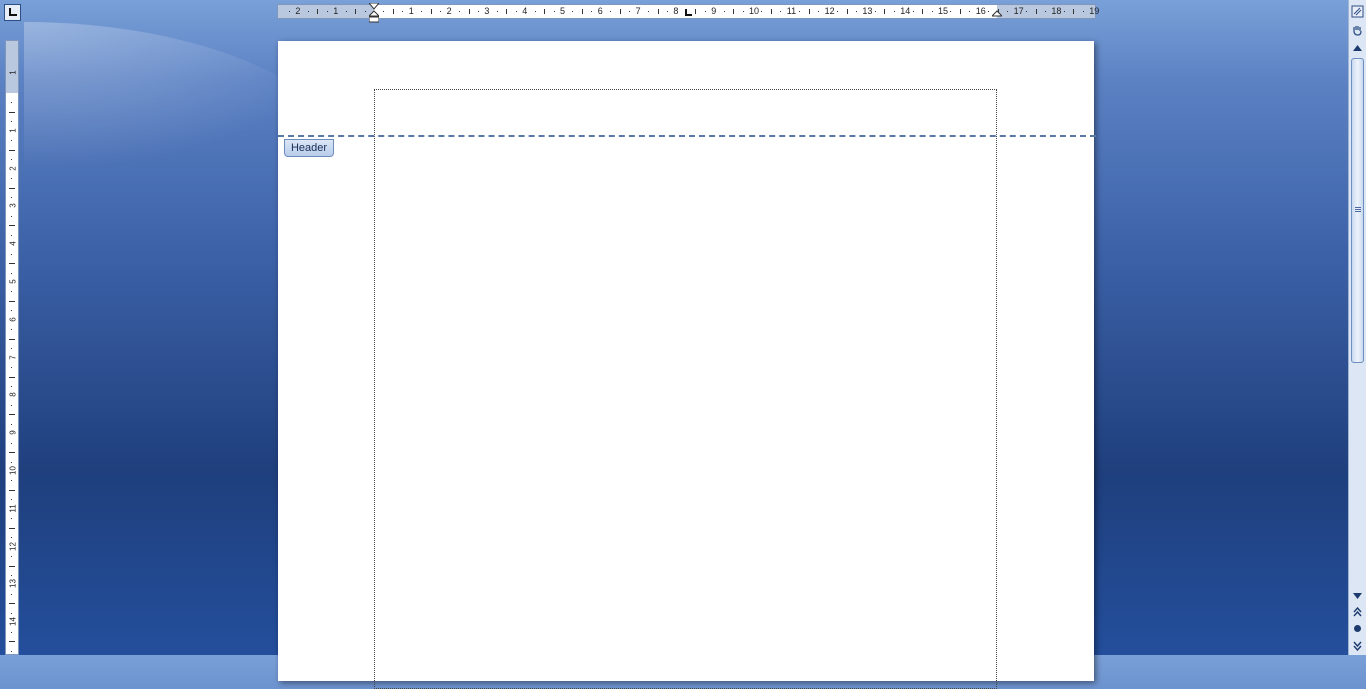 Image resolution: width=1366 pixels, height=689 pixels. Describe the element at coordinates (714, 11) in the screenshot. I see `ruler-number: 9` at that location.